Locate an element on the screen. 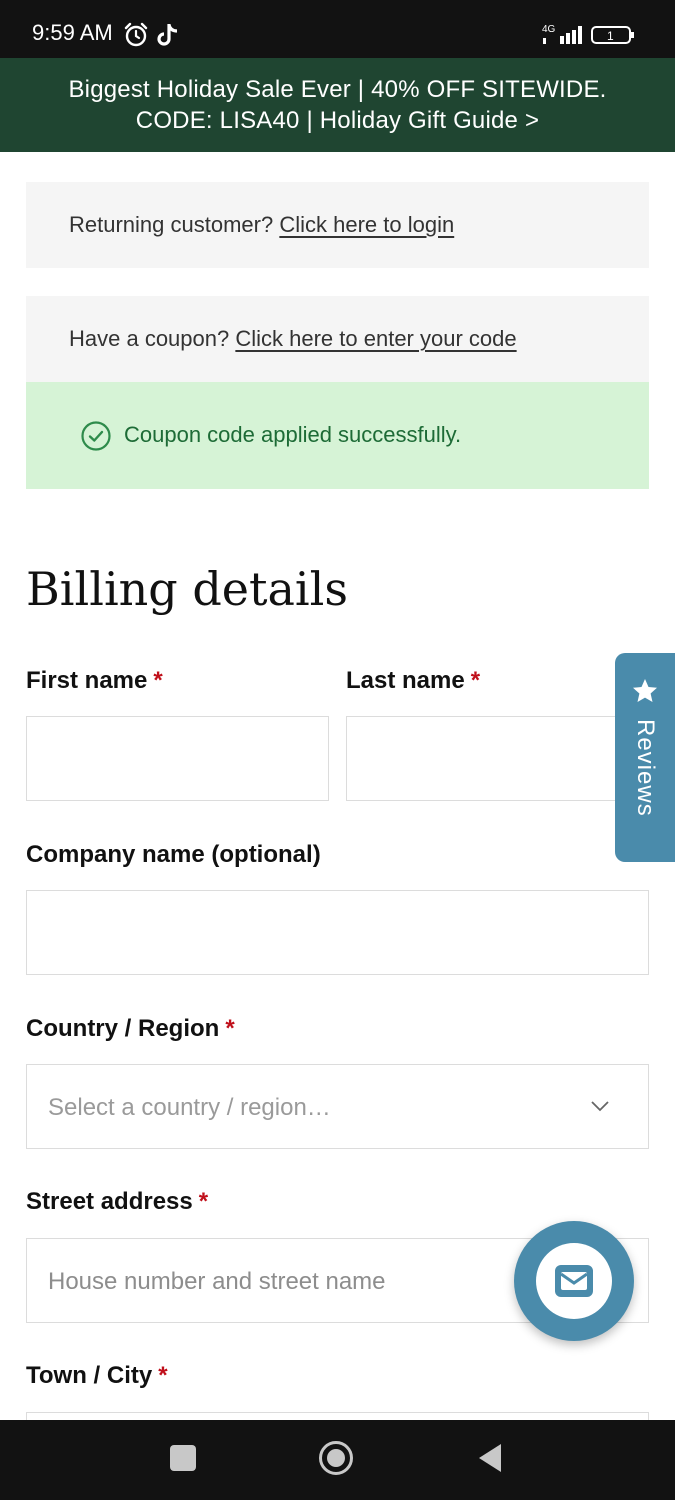 The width and height of the screenshot is (675, 1500). system-navigation-bar is located at coordinates (337, 1460).